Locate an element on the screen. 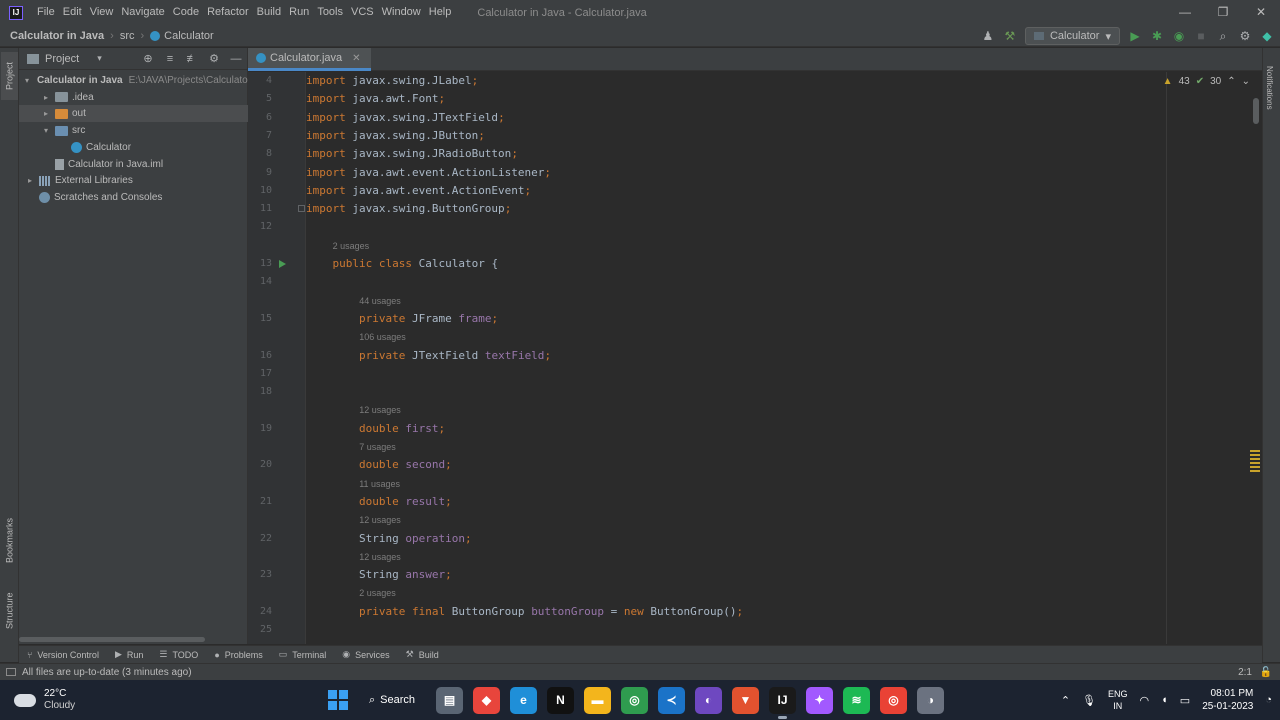  breadcrumb-file: Calculator is located at coordinates (189, 36).